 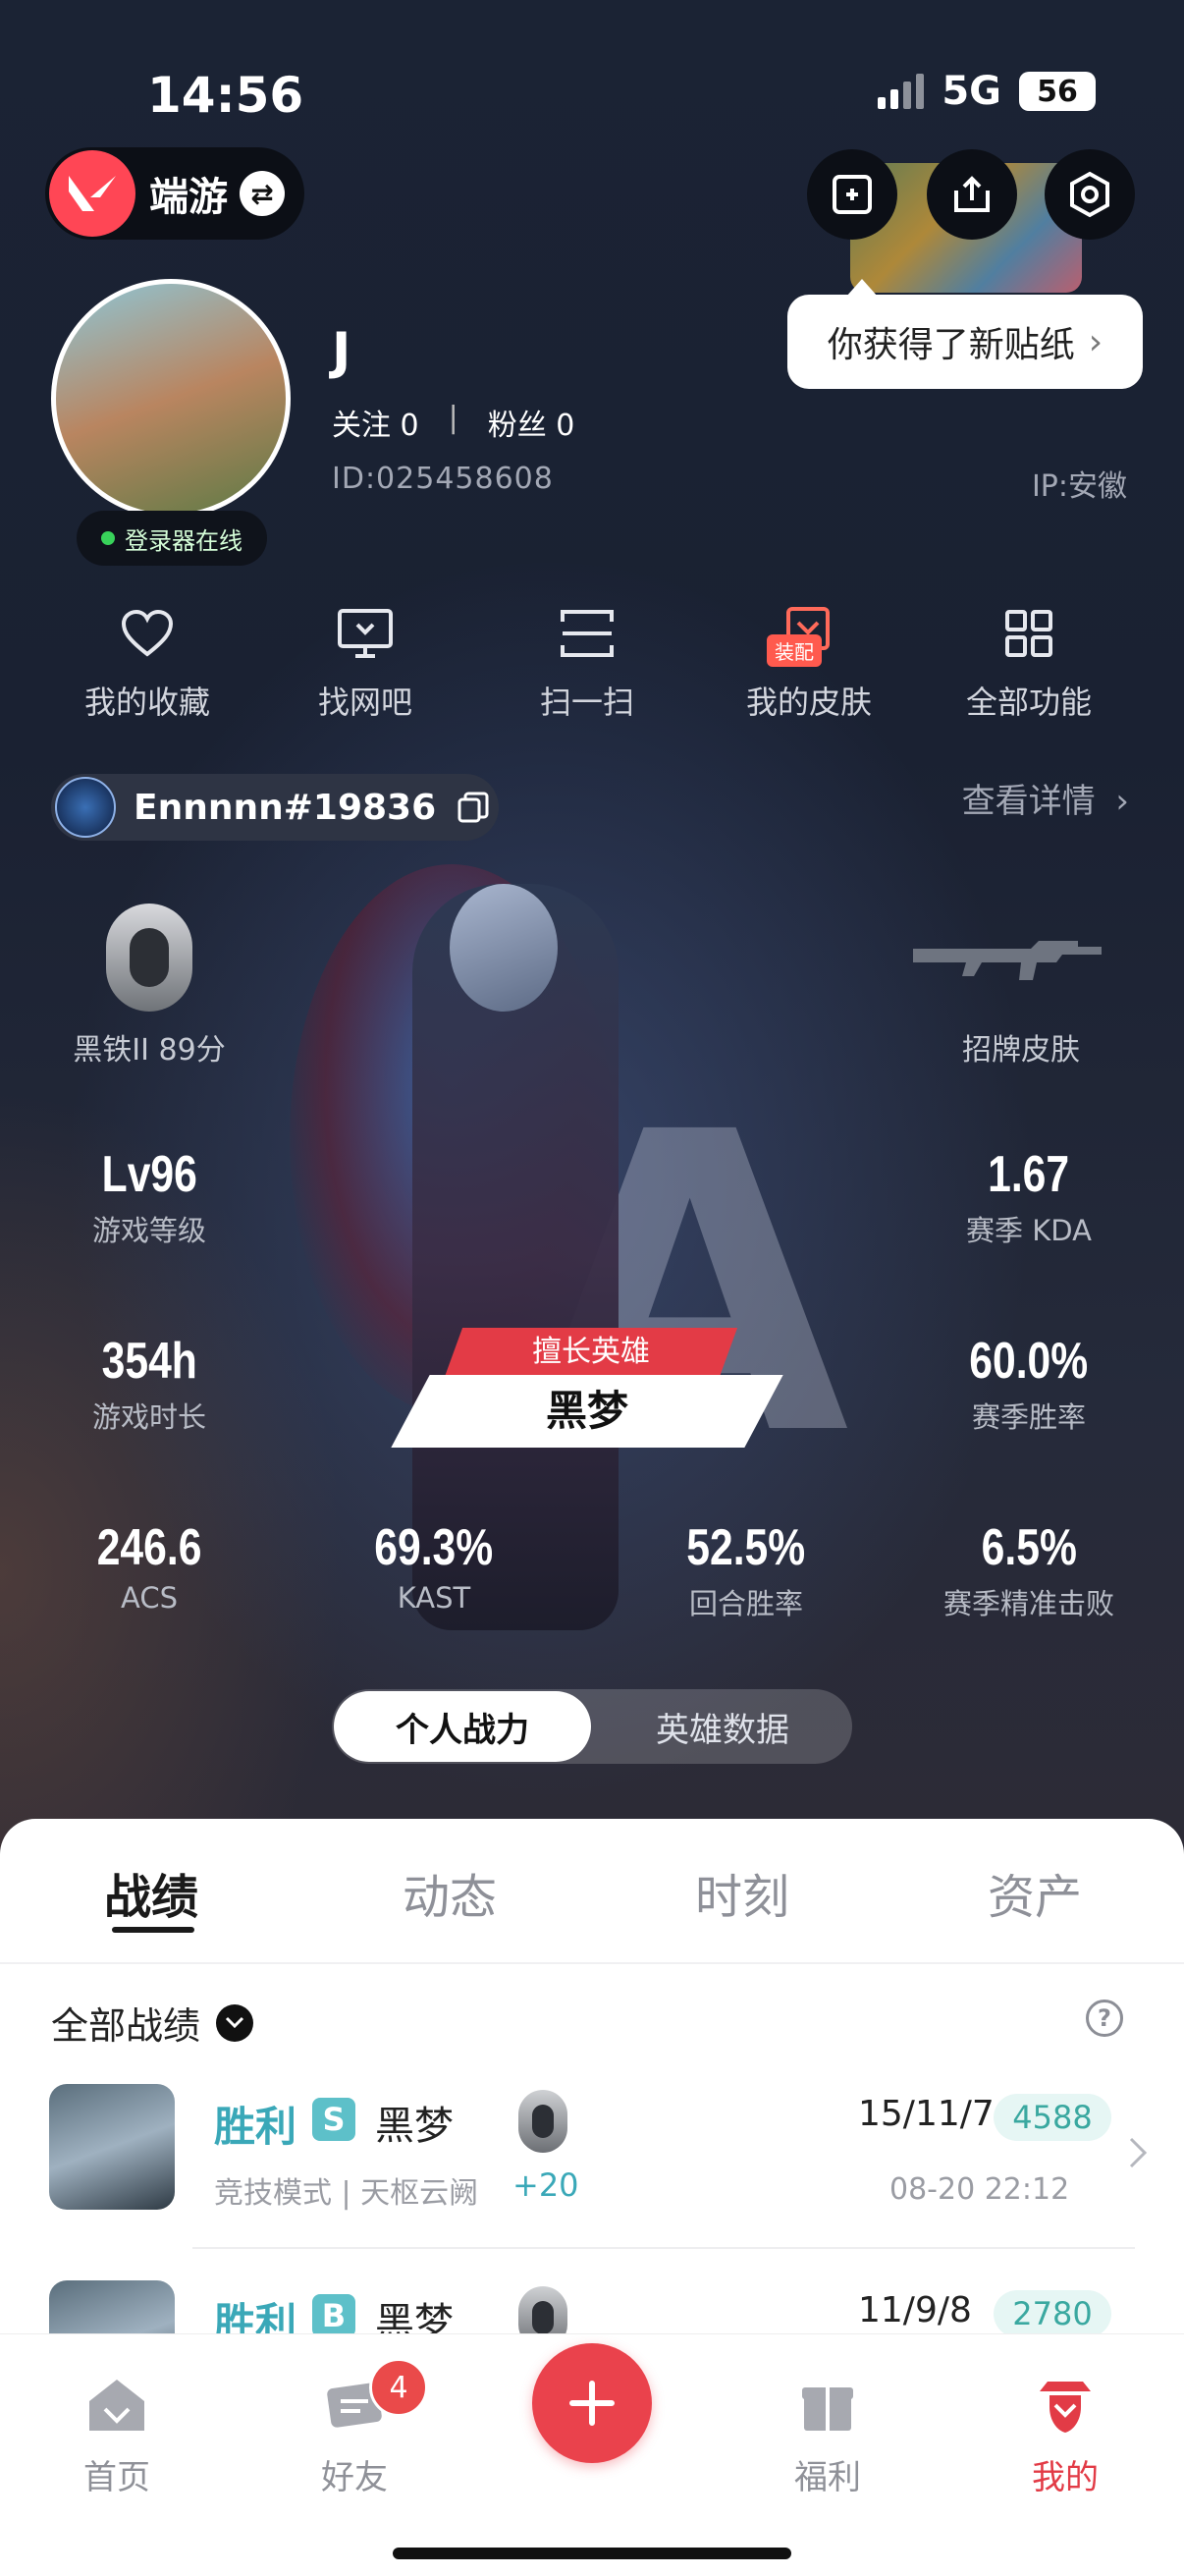 I want to click on nav-label: 好友, so click(x=355, y=2477).